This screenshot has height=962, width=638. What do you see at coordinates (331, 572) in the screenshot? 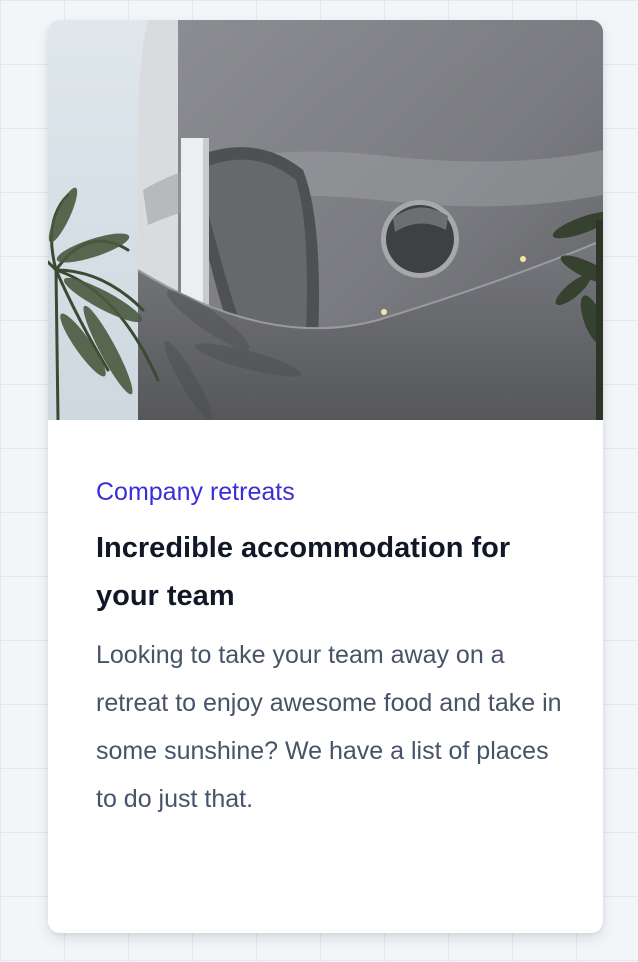
I see `post-title: Incredible accommodation for your team` at bounding box center [331, 572].